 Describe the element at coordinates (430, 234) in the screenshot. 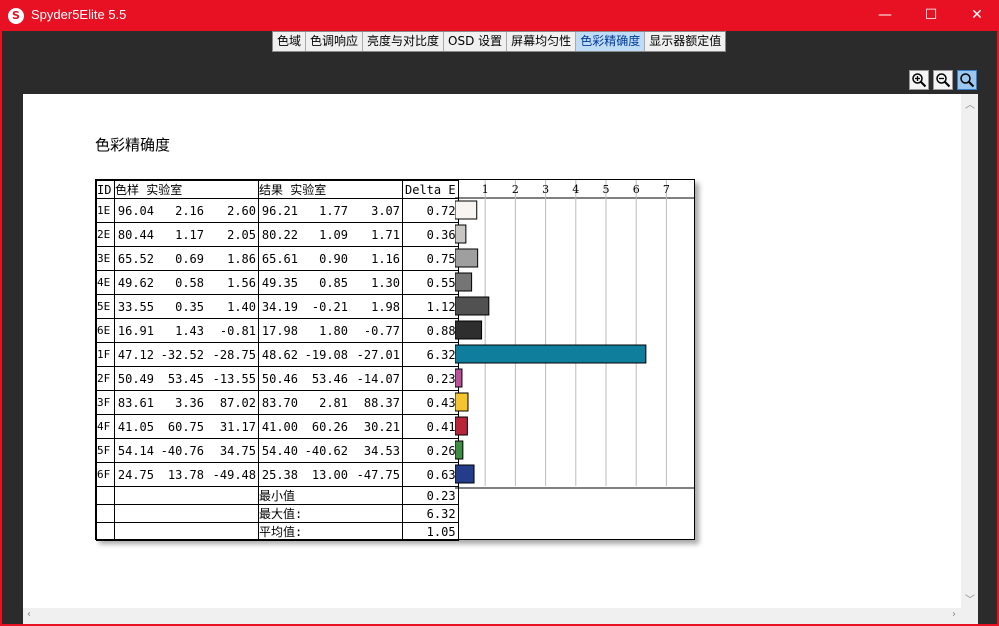

I see `delta-e-value: 0.36` at that location.